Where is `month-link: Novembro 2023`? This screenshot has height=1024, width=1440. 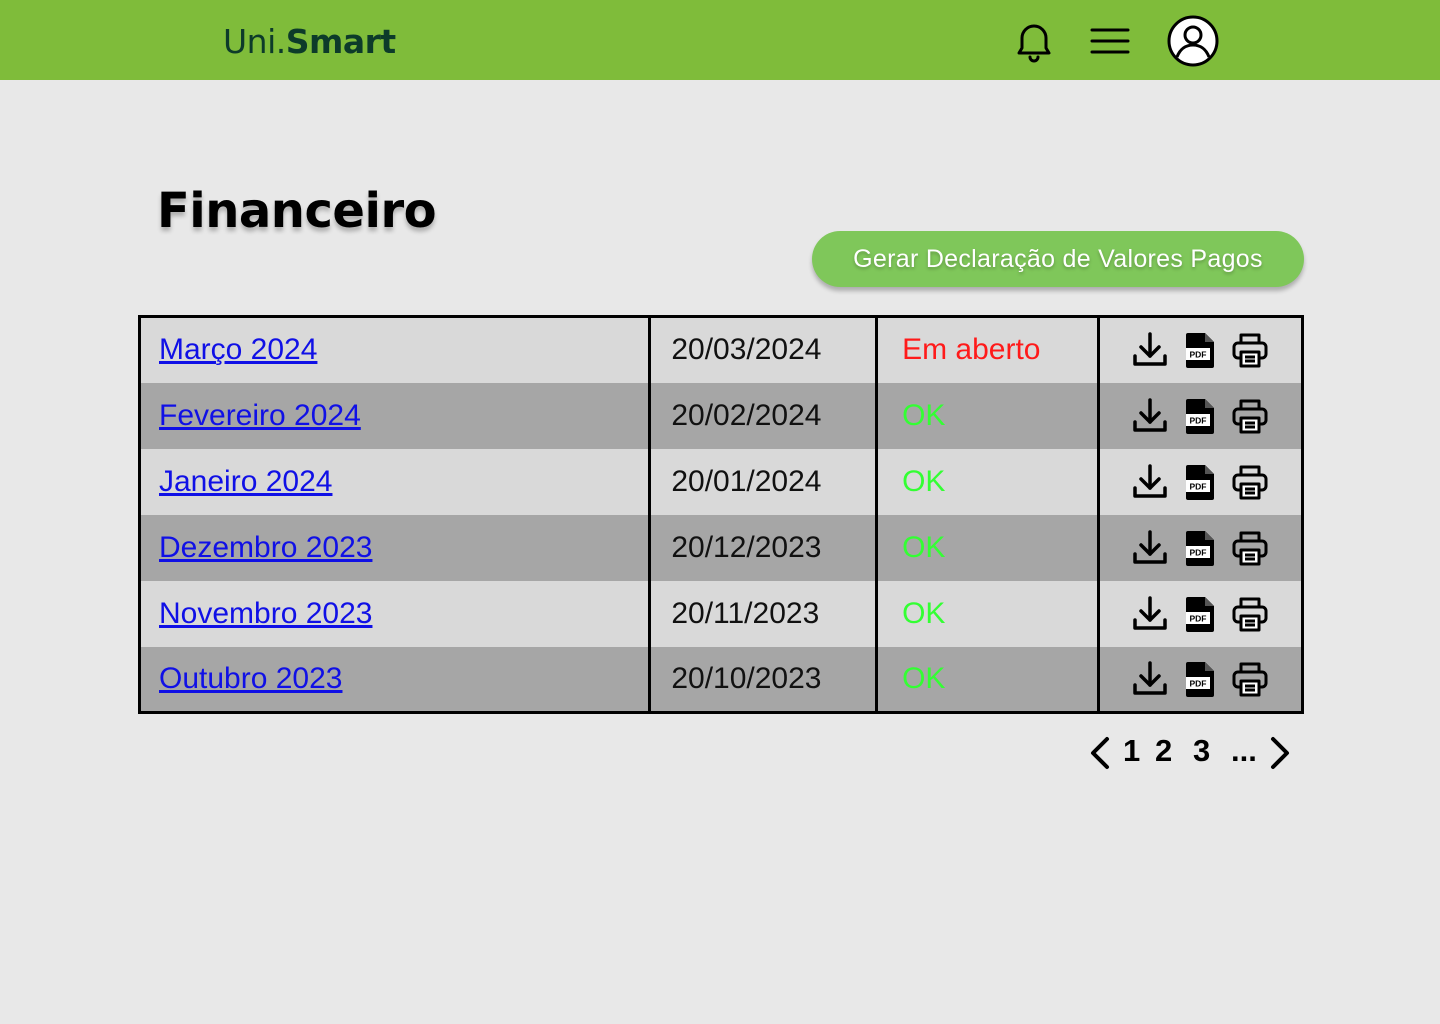 month-link: Novembro 2023 is located at coordinates (265, 613).